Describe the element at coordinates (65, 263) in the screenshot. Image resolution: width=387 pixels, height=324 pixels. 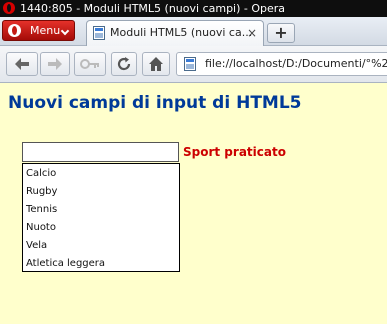
I see `suggestion-option: Atletica leggera` at that location.